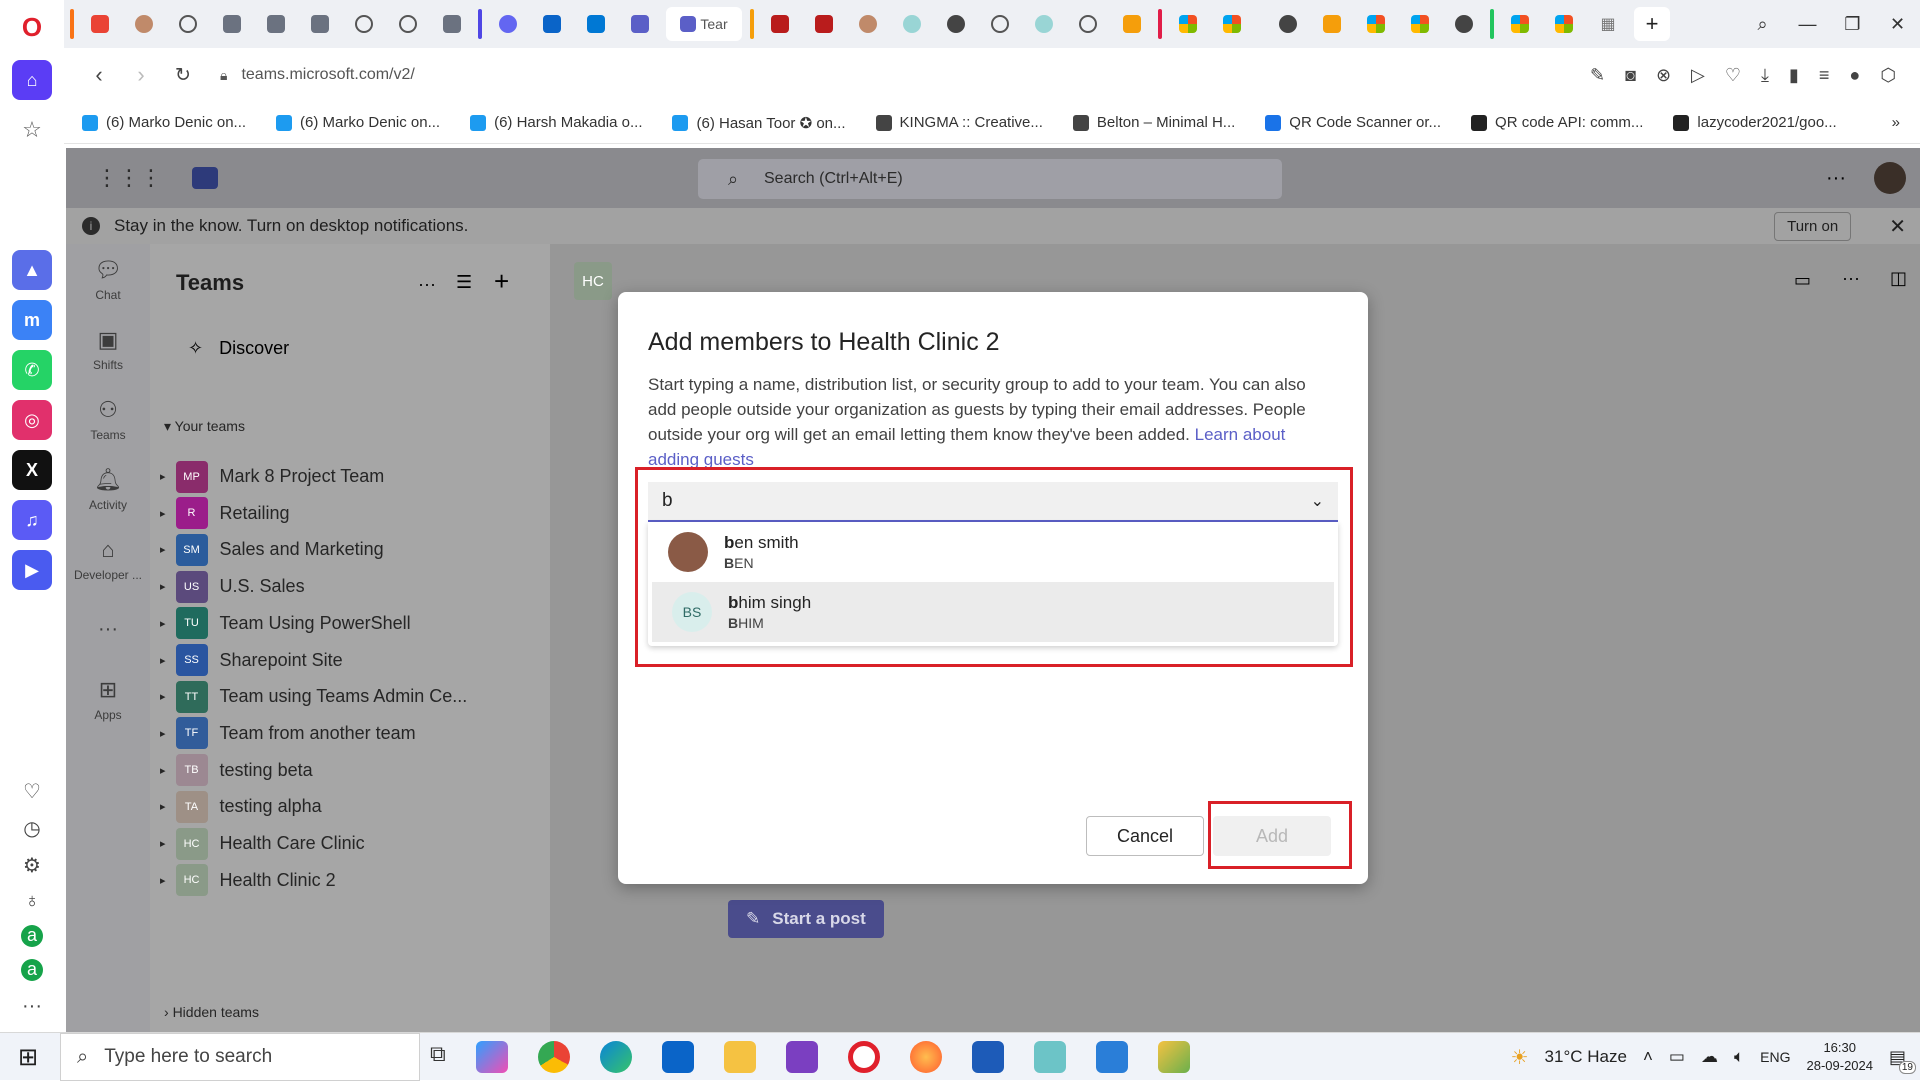 This screenshot has width=1920, height=1081. I want to click on rail-item-apps: ⊞ Apps, so click(108, 699).